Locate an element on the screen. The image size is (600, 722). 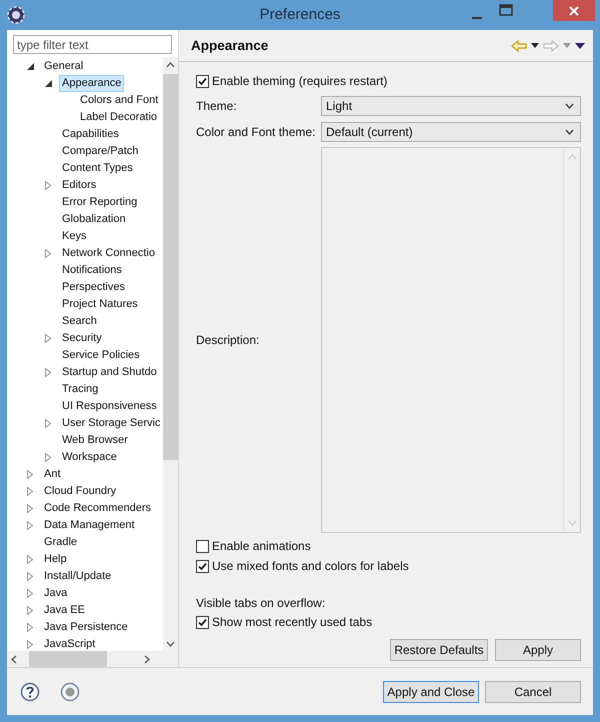
tree-item: Java Persistence is located at coordinates (86, 627).